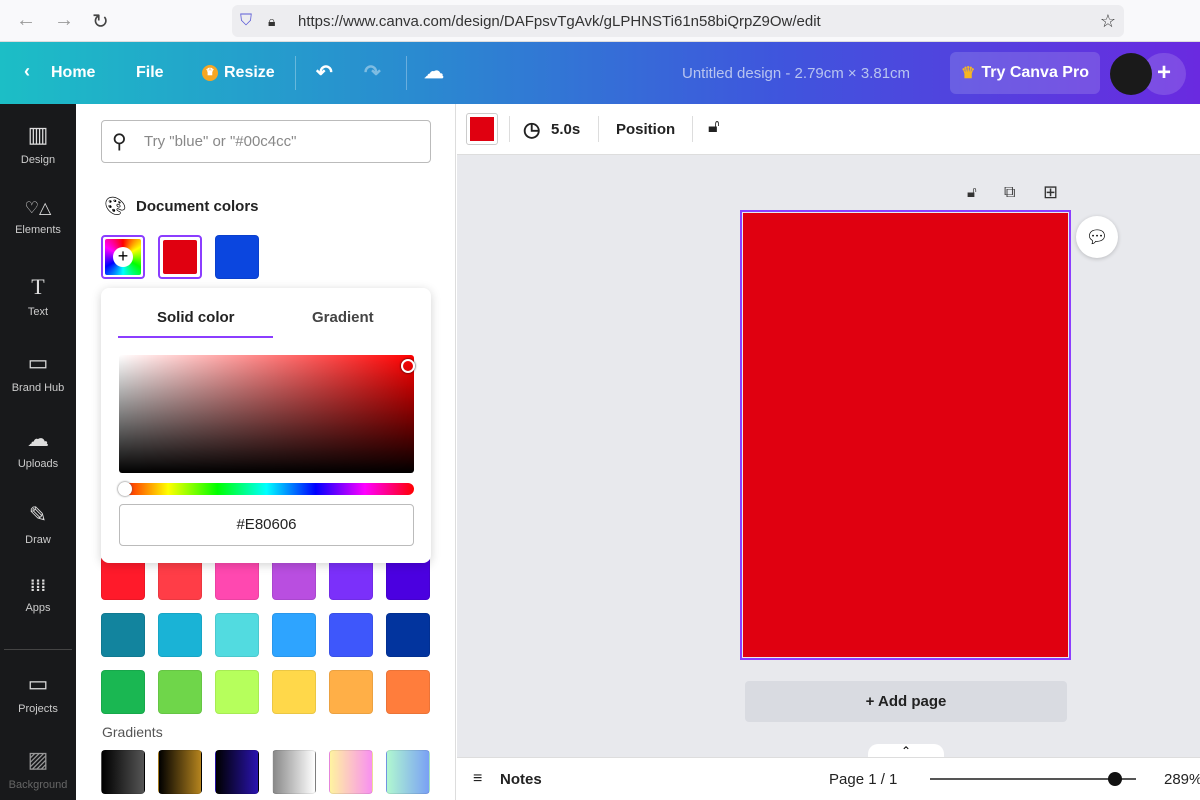 The height and width of the screenshot is (800, 1200). Describe the element at coordinates (972, 192) in the screenshot. I see `lock-page-icon: 🔓︎` at that location.